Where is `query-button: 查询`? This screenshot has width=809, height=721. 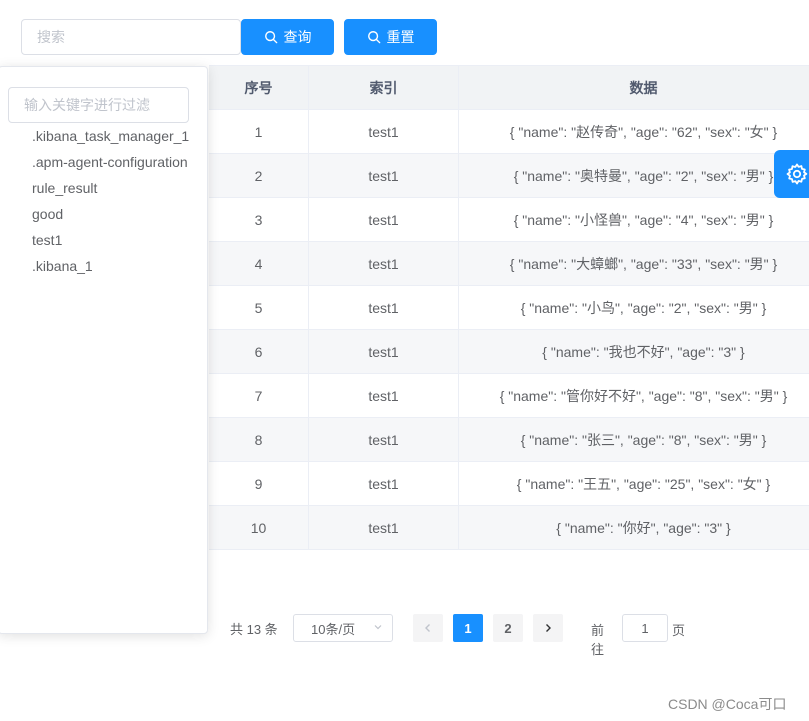
query-button: 查询 is located at coordinates (287, 37).